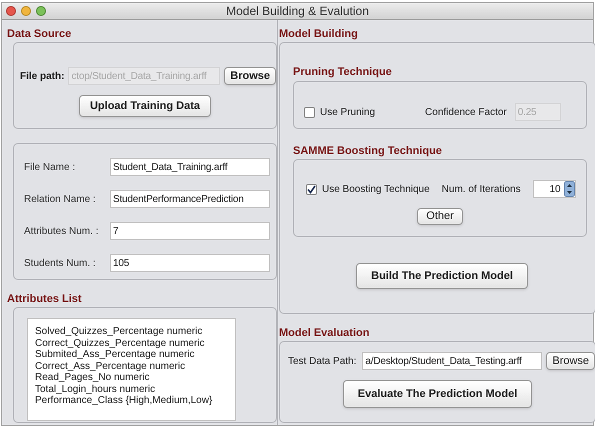 The height and width of the screenshot is (428, 595). What do you see at coordinates (11, 11) in the screenshot?
I see `close-button` at bounding box center [11, 11].